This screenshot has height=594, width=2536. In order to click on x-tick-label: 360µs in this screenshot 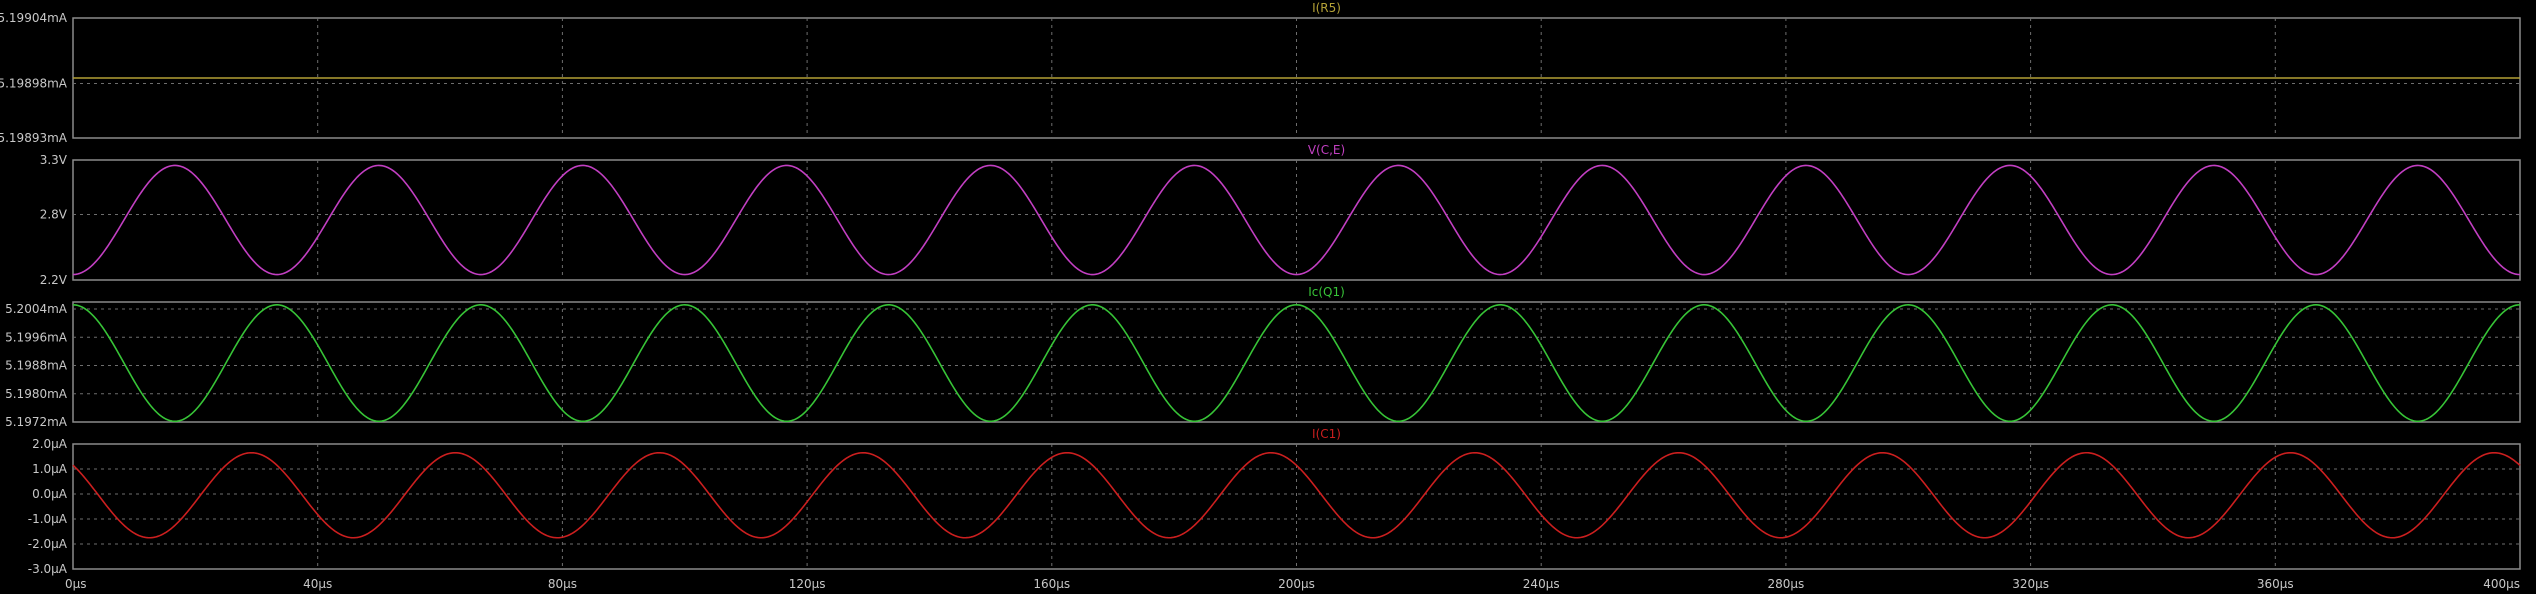, I will do `click(2275, 584)`.